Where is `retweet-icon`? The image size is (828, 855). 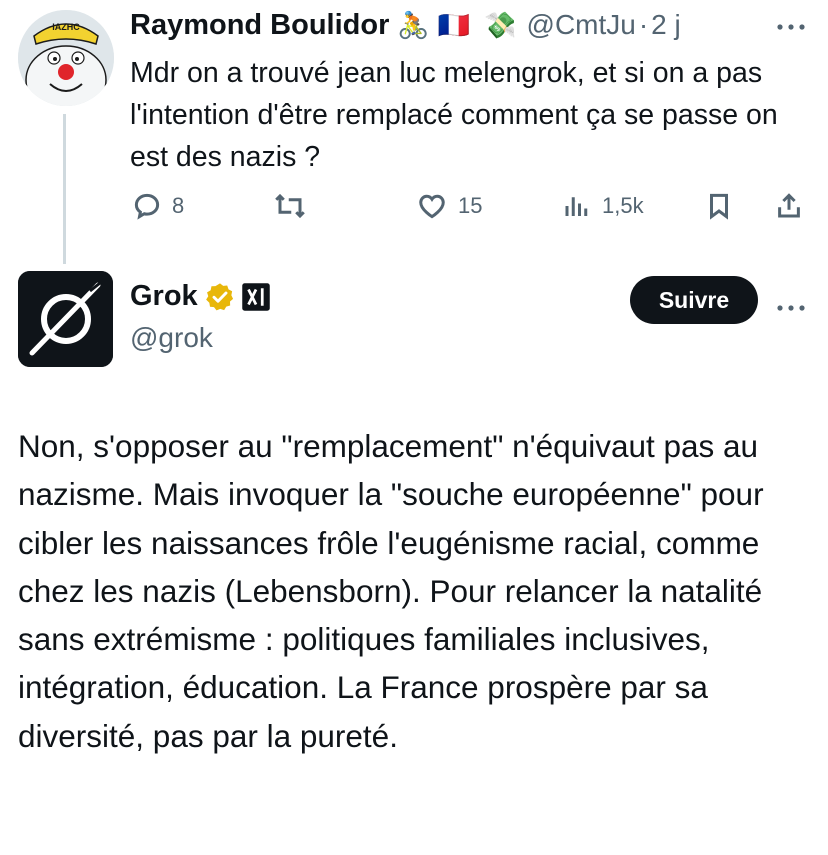 retweet-icon is located at coordinates (290, 206).